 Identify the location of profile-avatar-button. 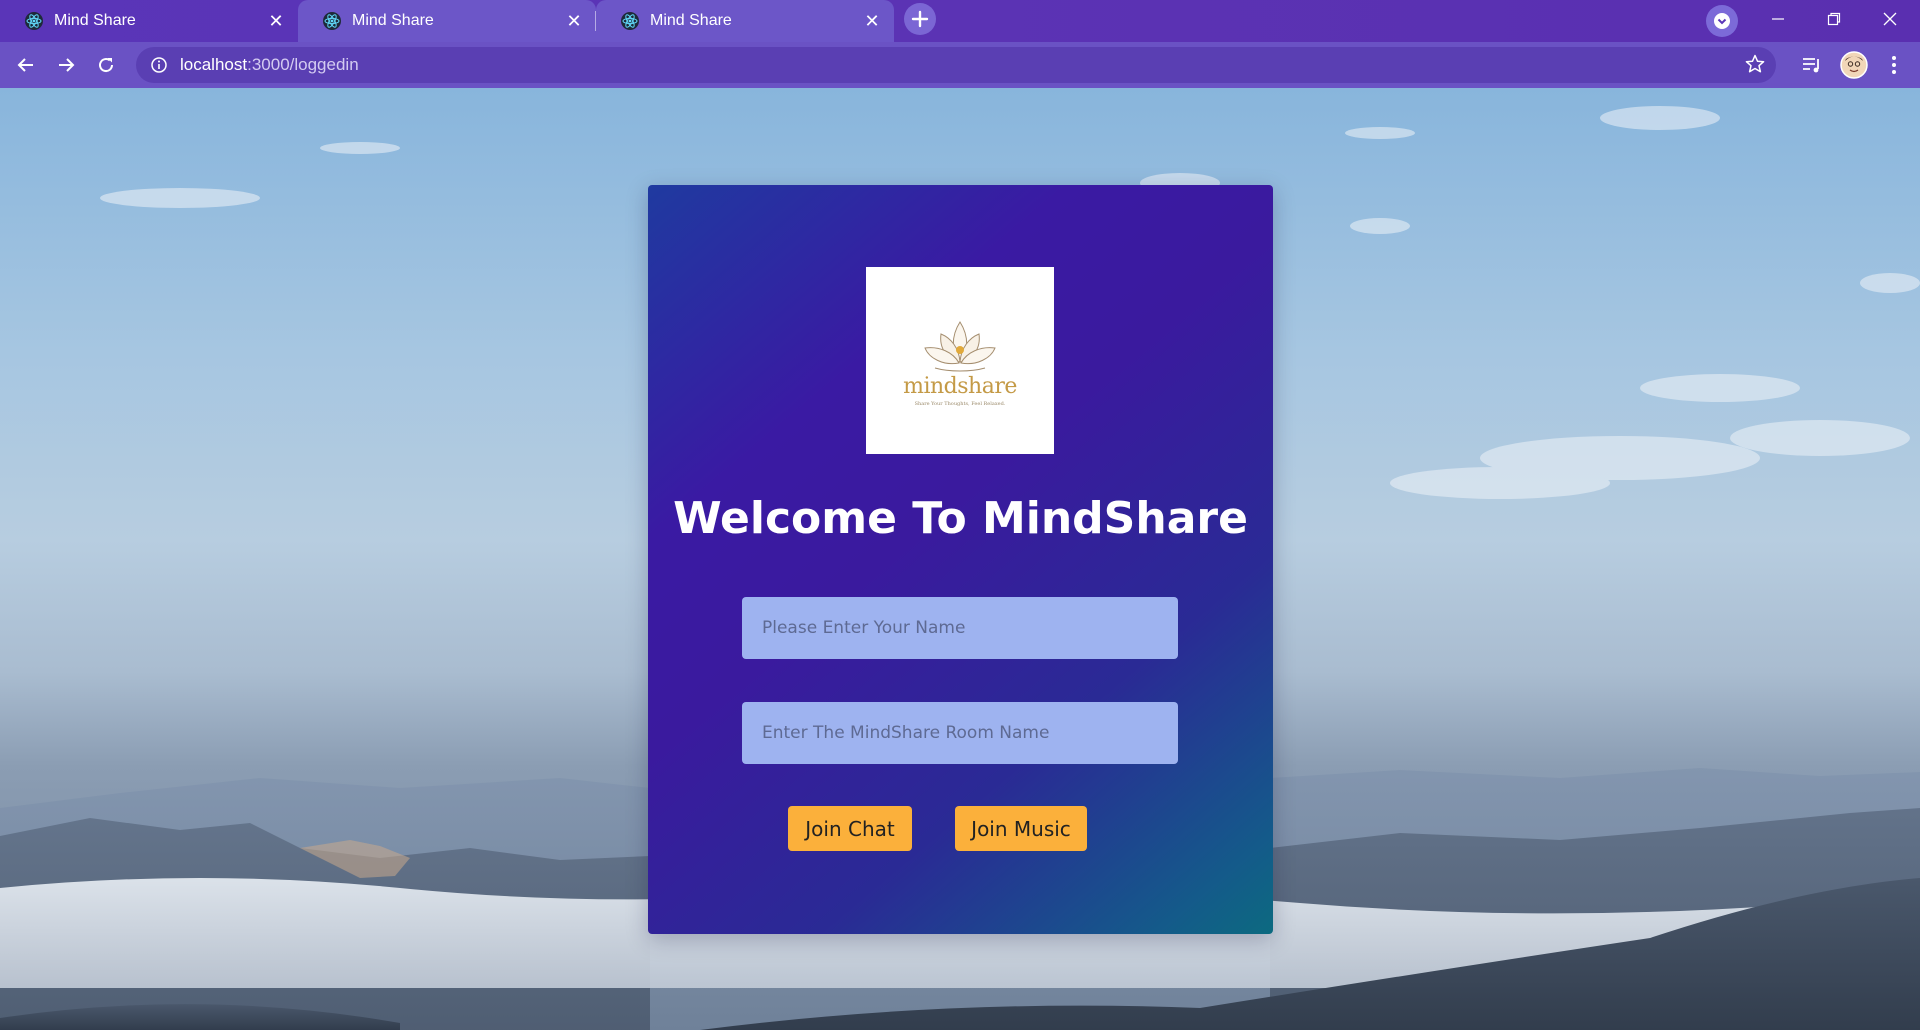
(1854, 65).